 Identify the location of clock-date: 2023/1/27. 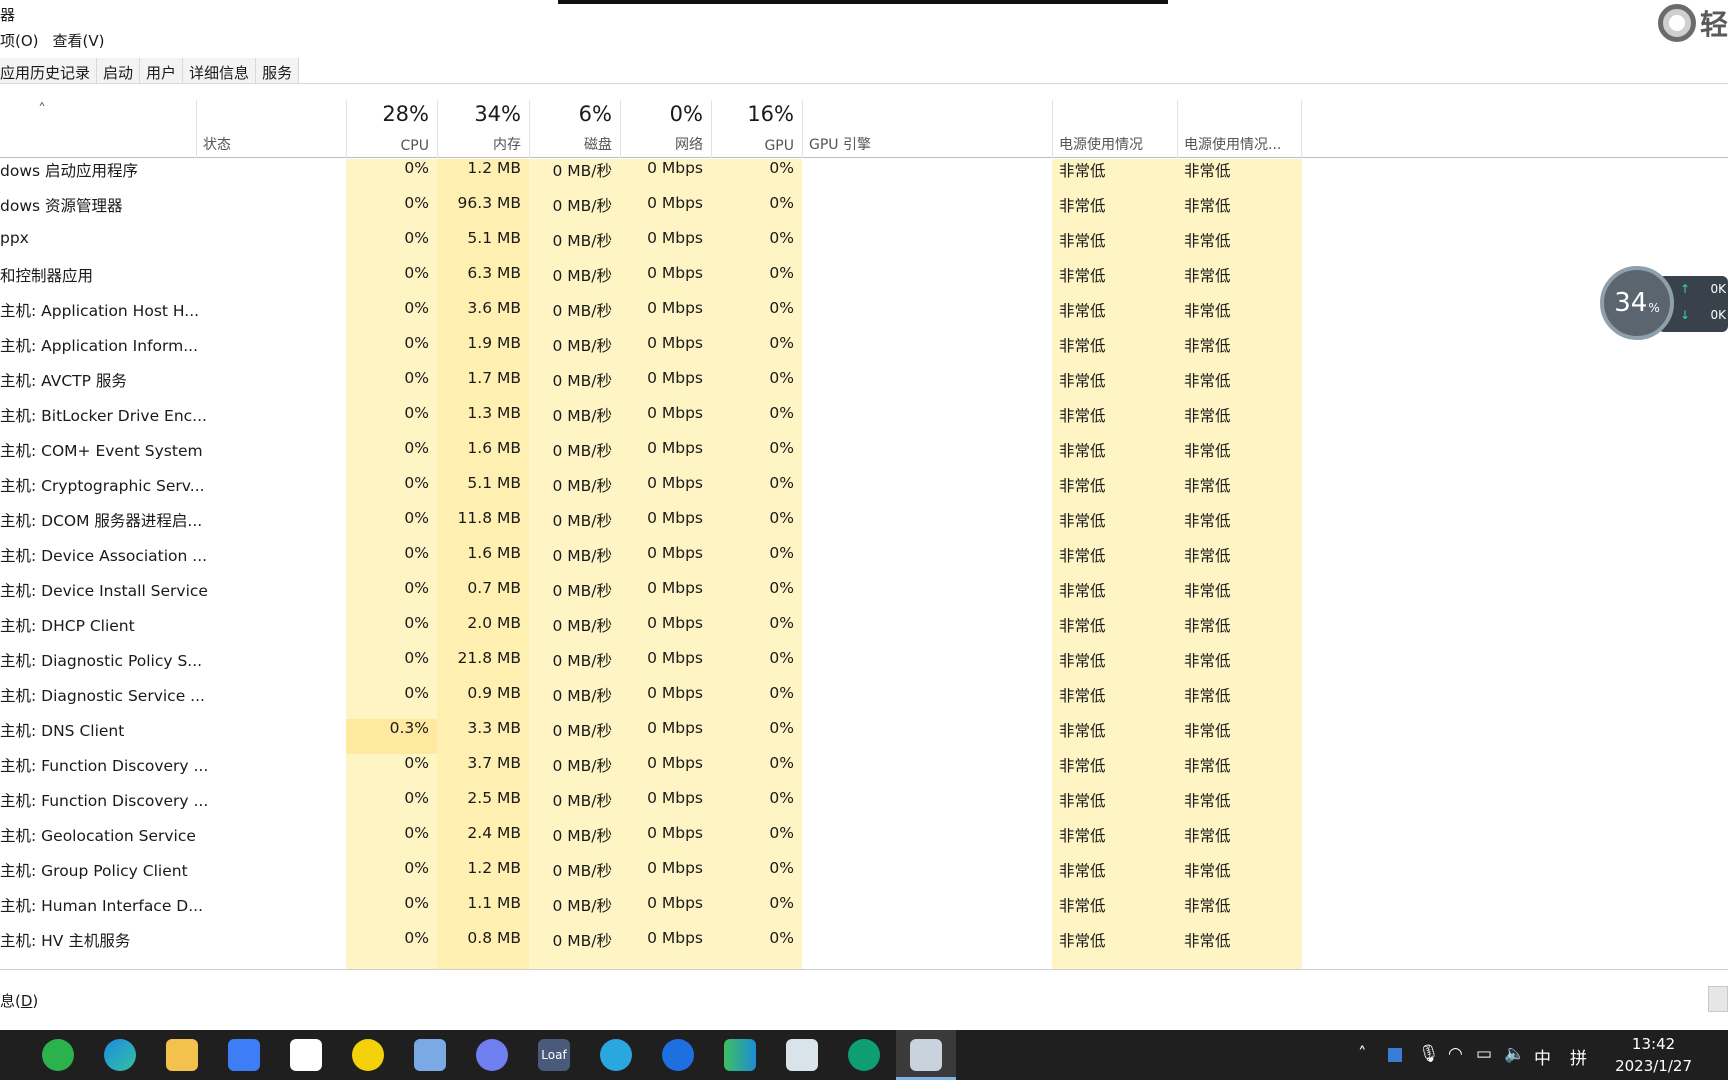
(1653, 1066).